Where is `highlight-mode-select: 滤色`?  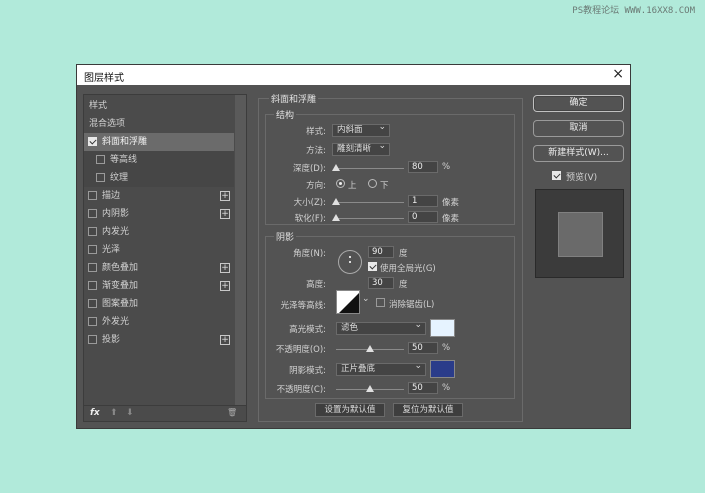
highlight-mode-select: 滤色 is located at coordinates (381, 327).